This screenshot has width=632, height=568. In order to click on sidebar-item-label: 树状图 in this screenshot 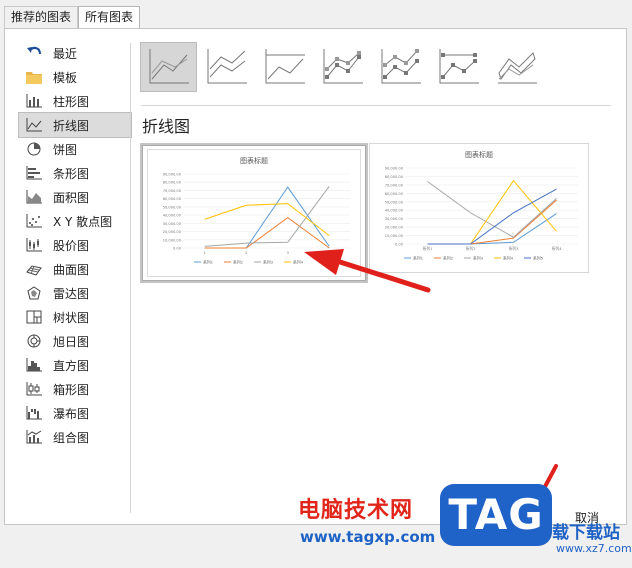, I will do `click(71, 317)`.